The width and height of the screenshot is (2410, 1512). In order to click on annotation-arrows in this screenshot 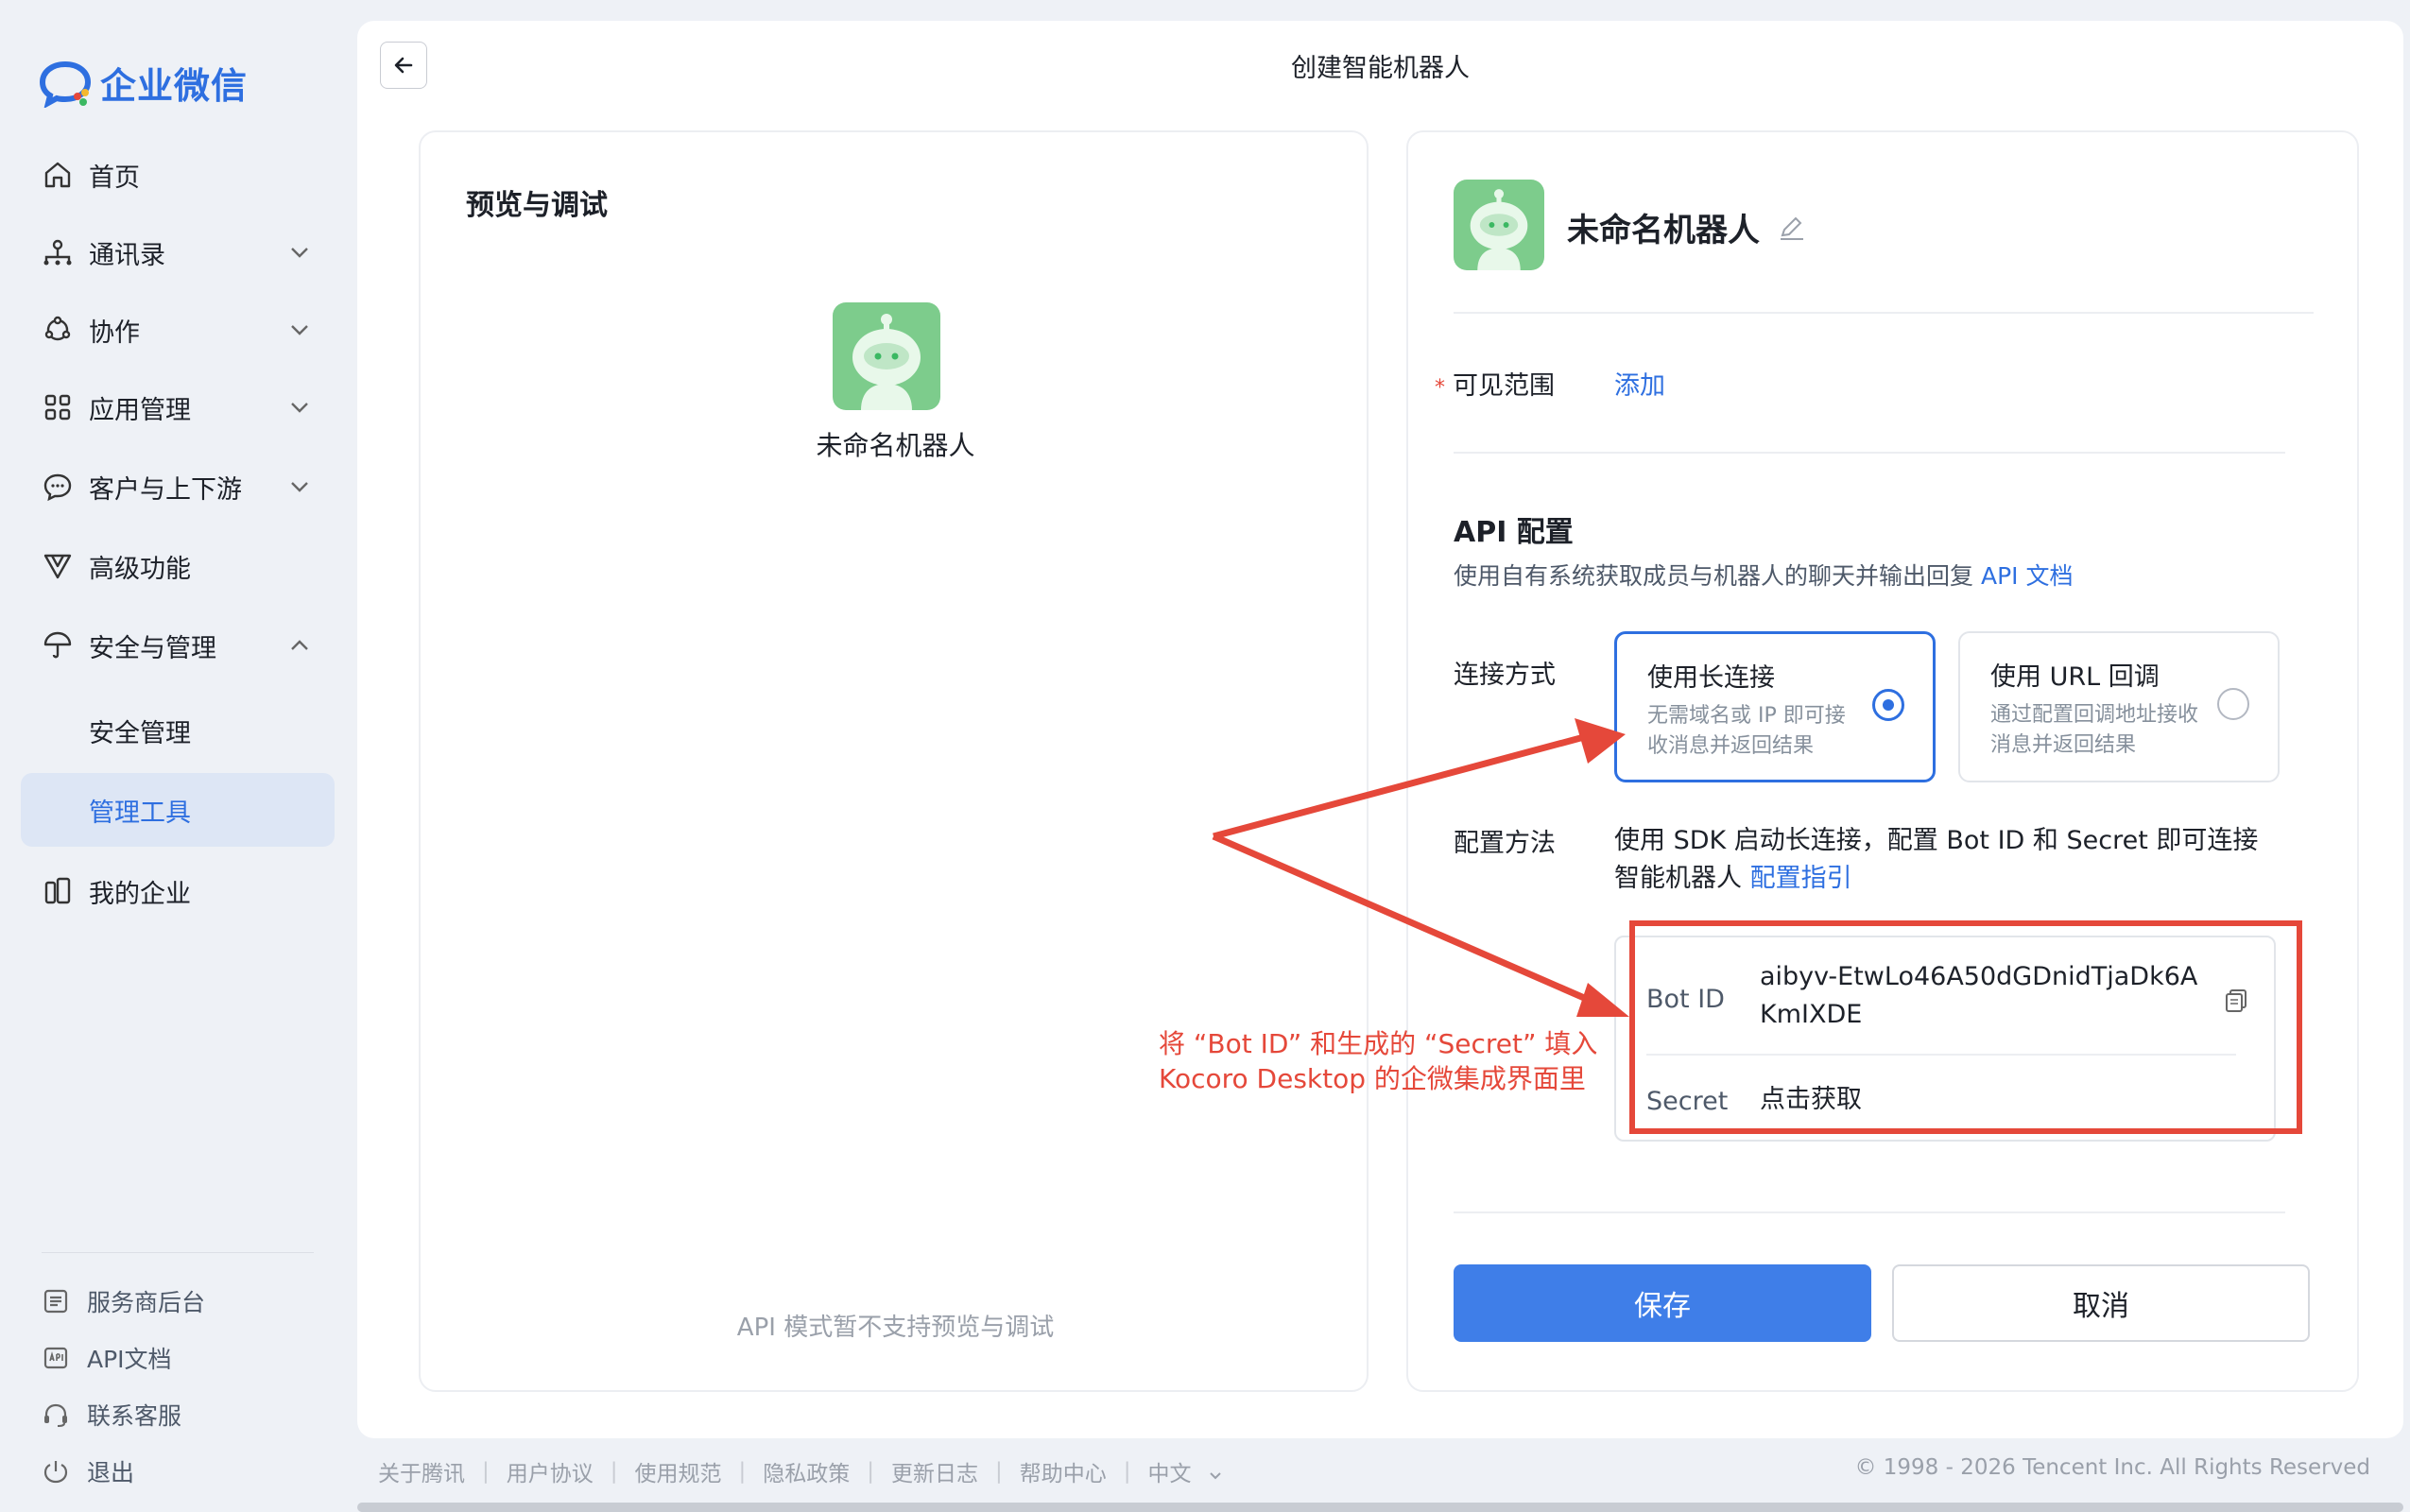, I will do `click(1420, 867)`.